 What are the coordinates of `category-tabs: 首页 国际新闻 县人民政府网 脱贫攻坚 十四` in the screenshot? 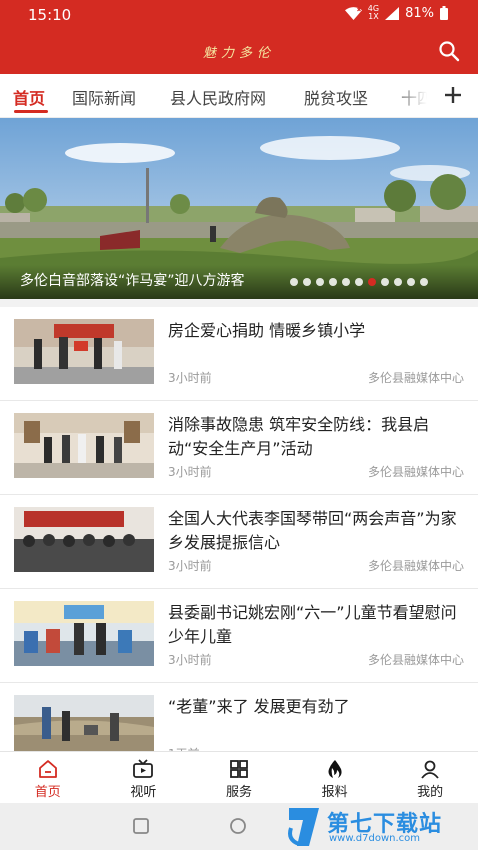 It's located at (239, 96).